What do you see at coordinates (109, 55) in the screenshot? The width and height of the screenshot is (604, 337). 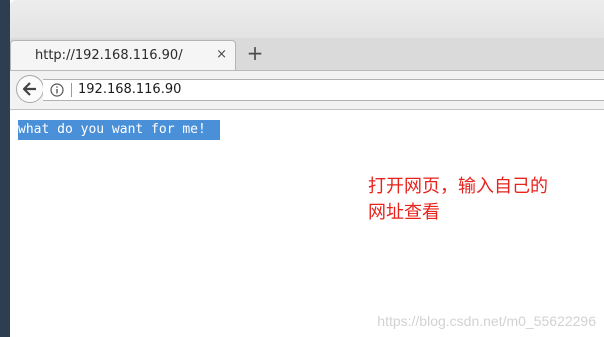 I see `tab-title: http://192.168.116.90/` at bounding box center [109, 55].